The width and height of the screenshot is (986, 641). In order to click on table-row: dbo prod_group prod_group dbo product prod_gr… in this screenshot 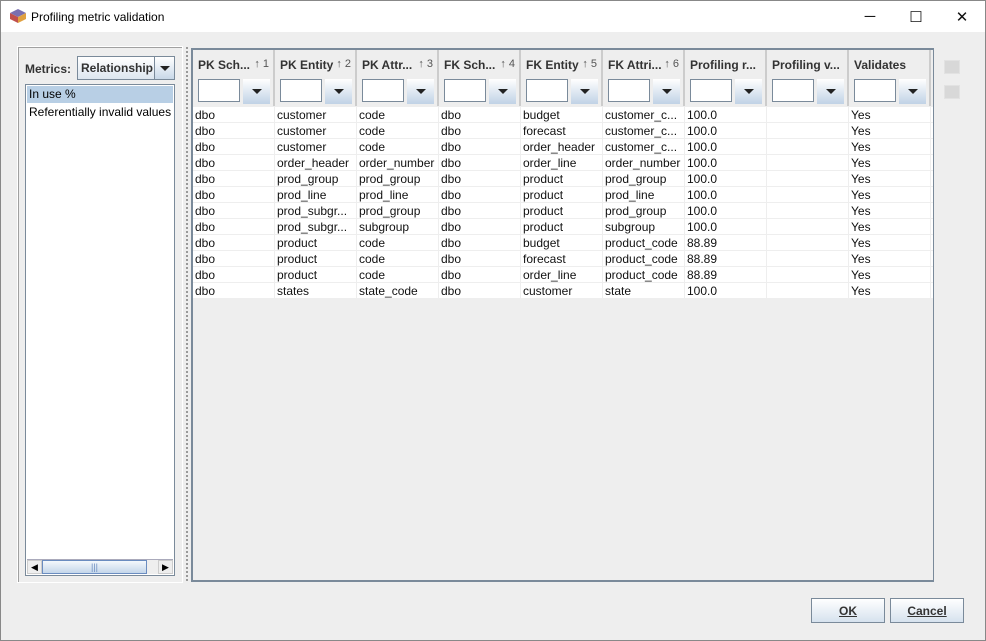, I will do `click(563, 179)`.